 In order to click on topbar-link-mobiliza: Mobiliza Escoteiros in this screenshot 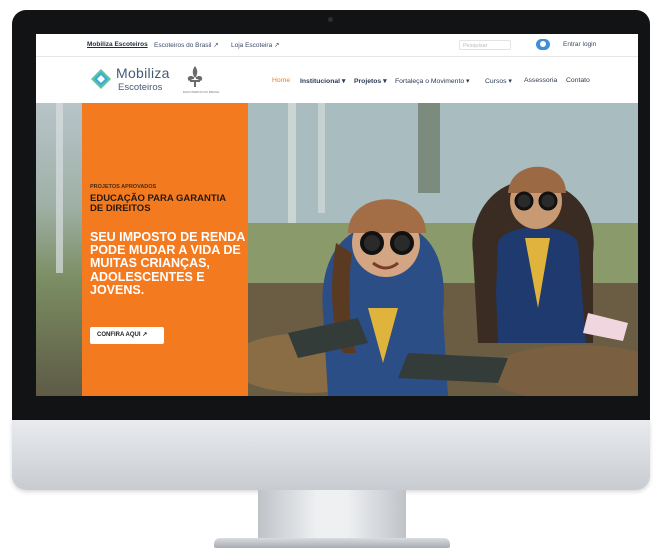, I will do `click(117, 44)`.